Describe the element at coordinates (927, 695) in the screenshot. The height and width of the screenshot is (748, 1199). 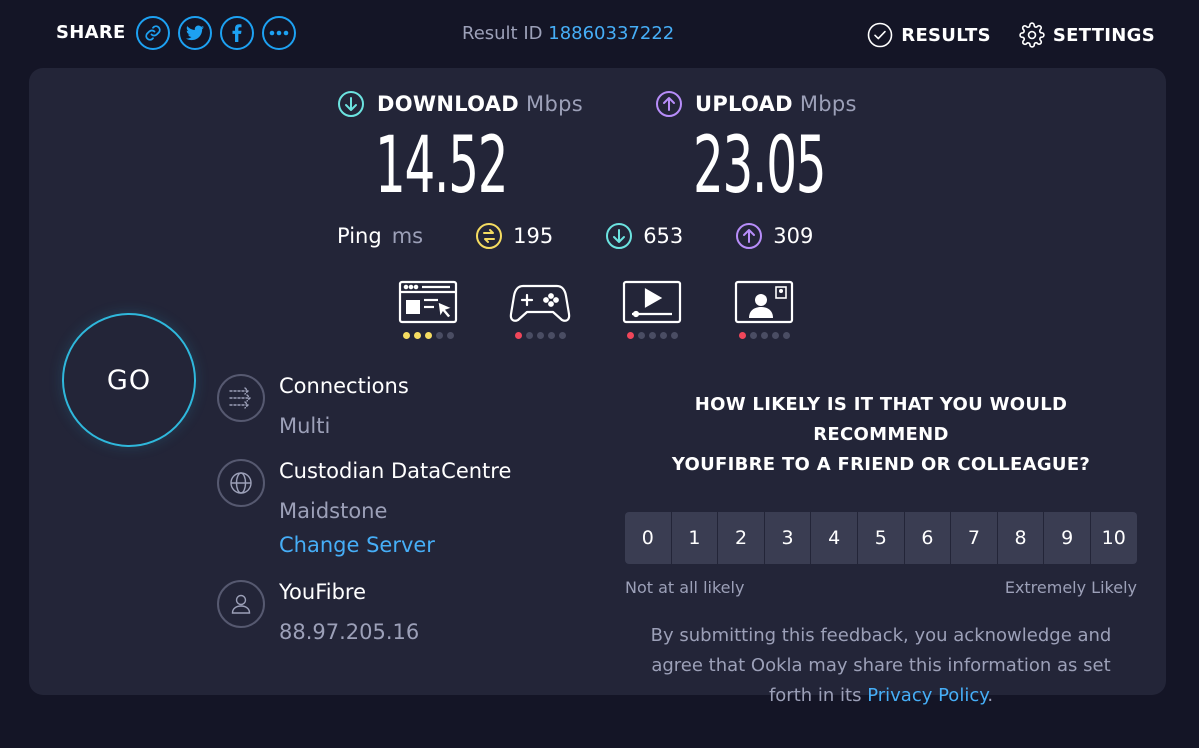
I see `privacy-policy-link: Privacy Policy` at that location.